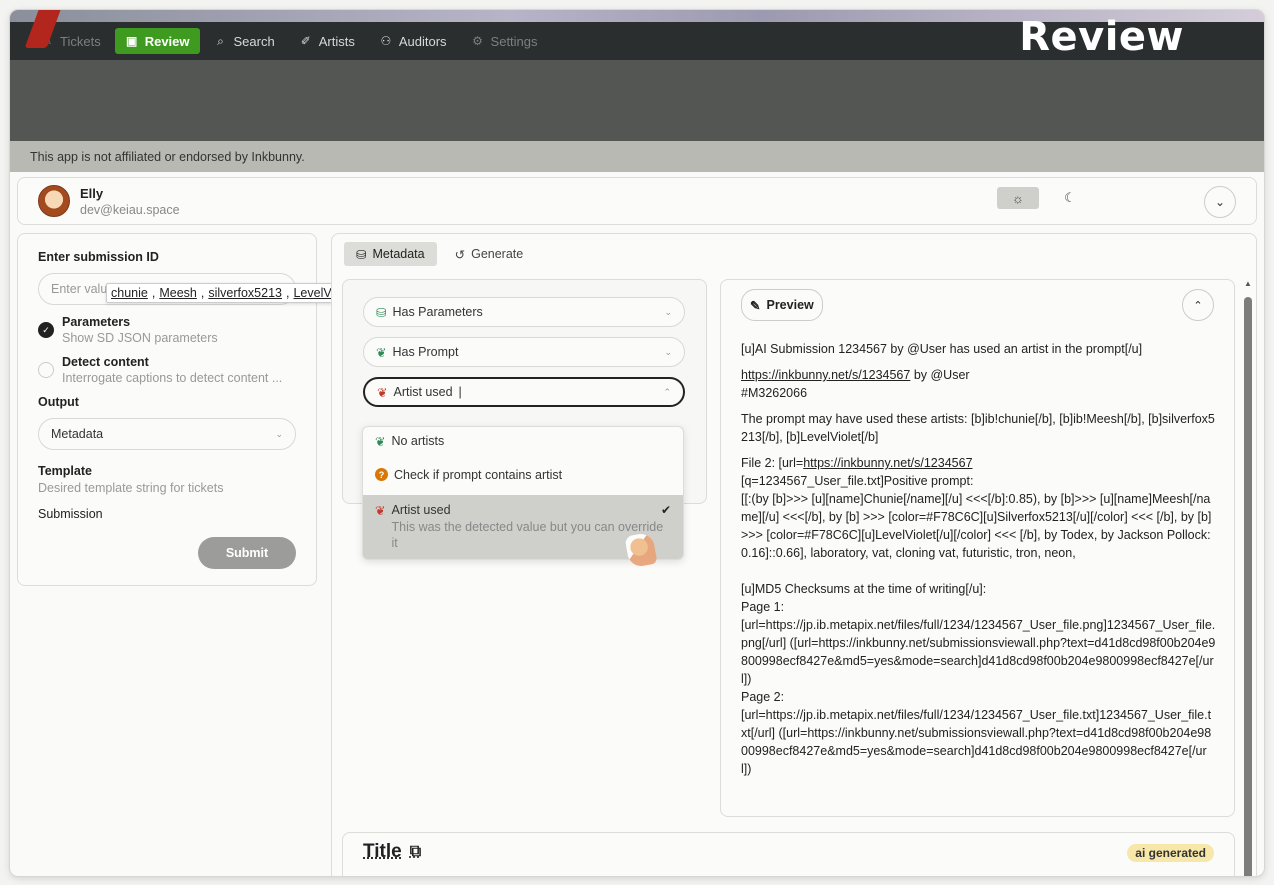 The image size is (1274, 885). Describe the element at coordinates (460, 254) in the screenshot. I see `history-icon: ↺` at that location.